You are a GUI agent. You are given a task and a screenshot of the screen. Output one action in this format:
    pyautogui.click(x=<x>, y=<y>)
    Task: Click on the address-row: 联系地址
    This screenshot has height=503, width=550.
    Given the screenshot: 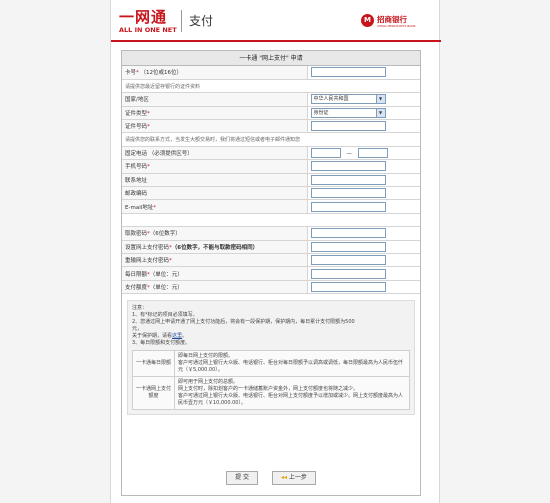 What is the action you would take?
    pyautogui.click(x=271, y=180)
    